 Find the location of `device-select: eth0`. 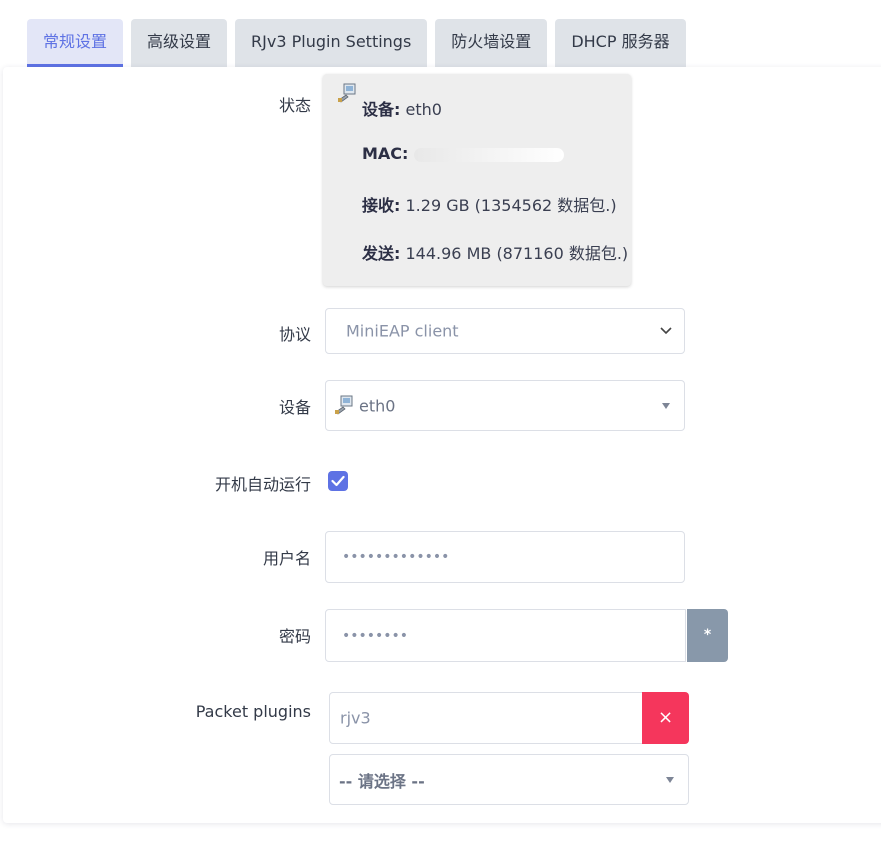

device-select: eth0 is located at coordinates (505, 405).